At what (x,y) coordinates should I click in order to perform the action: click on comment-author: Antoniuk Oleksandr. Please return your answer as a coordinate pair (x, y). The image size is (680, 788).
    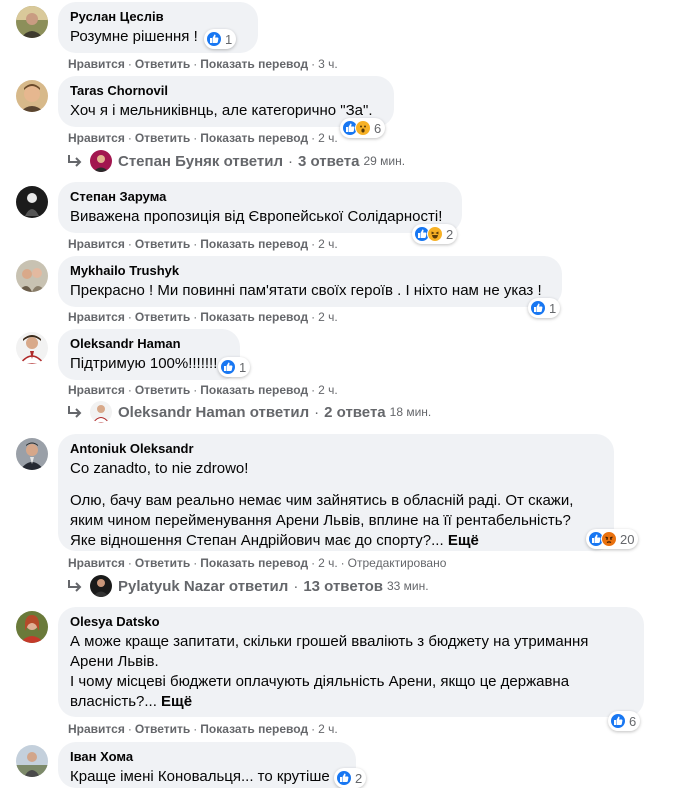
    Looking at the image, I should click on (336, 449).